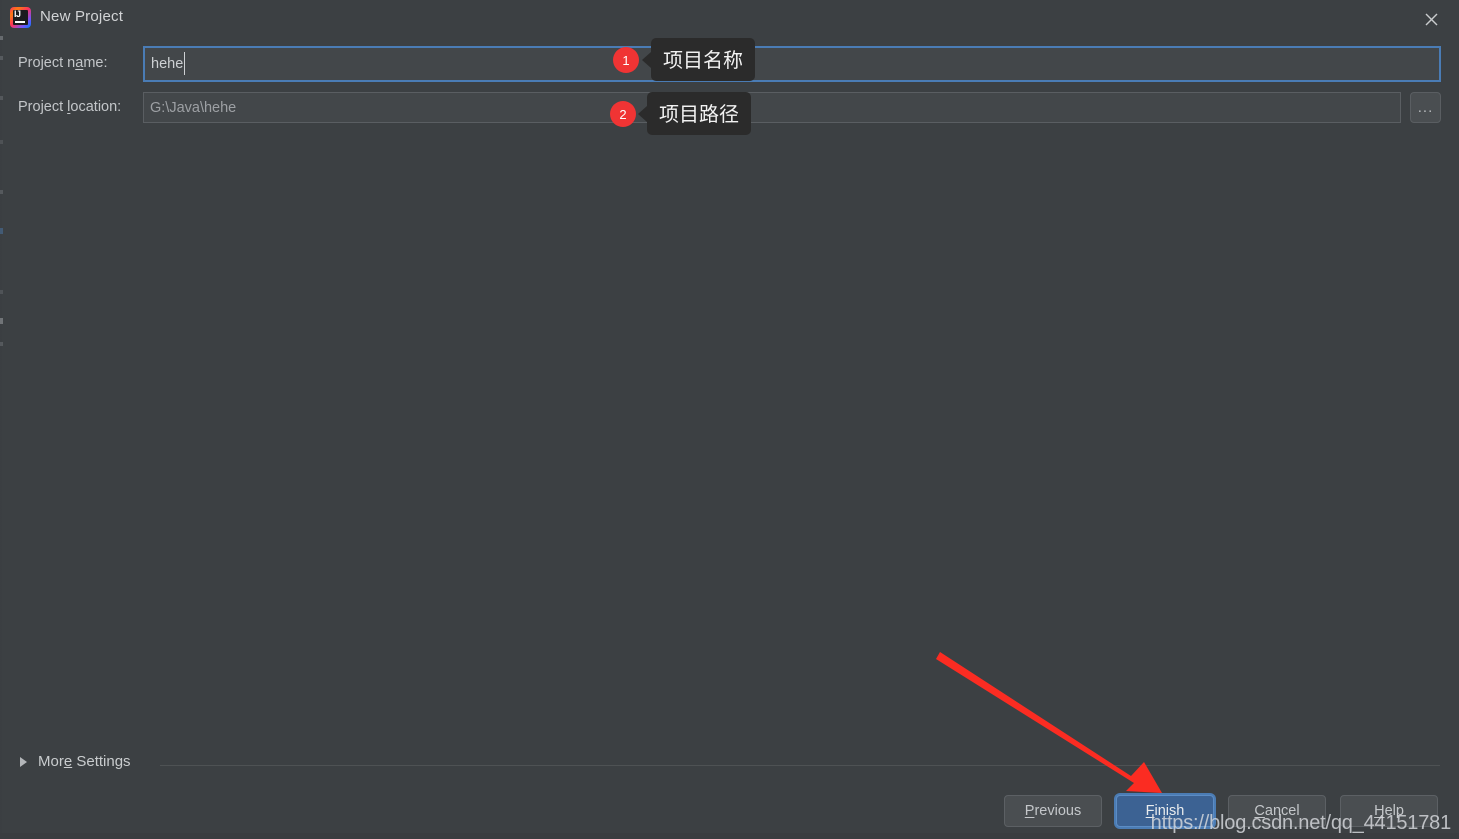 The width and height of the screenshot is (1459, 839). Describe the element at coordinates (698, 59) in the screenshot. I see `annotation-tooltip-1: 项目名称` at that location.